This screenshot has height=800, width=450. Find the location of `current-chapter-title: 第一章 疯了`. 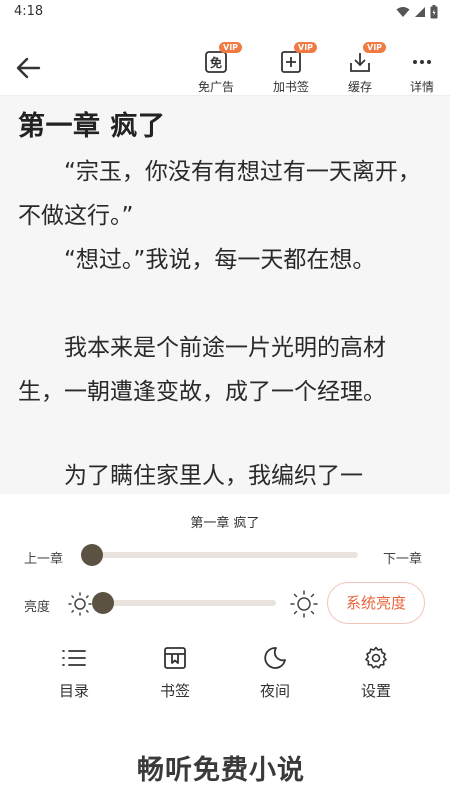

current-chapter-title: 第一章 疯了 is located at coordinates (225, 523).